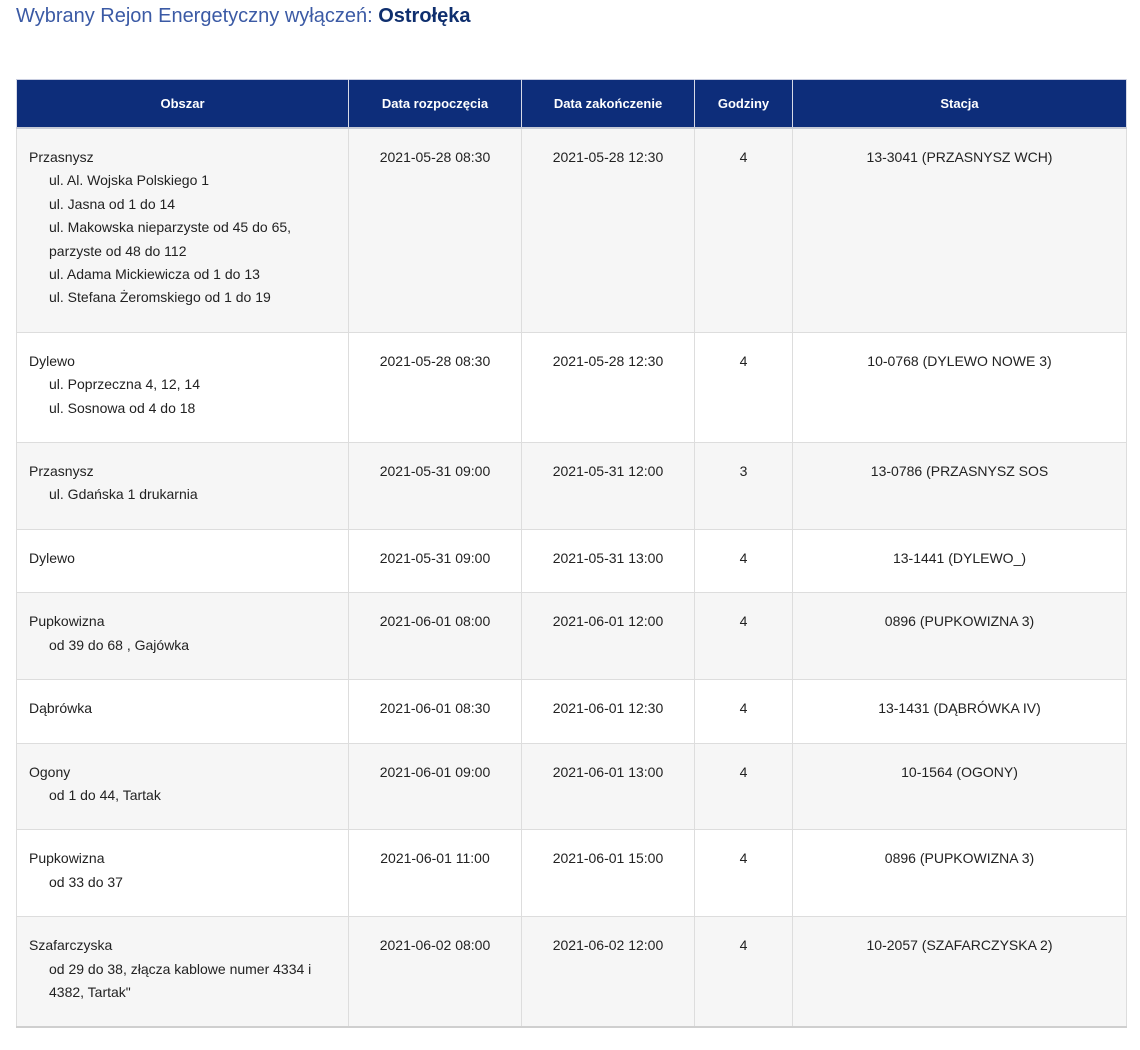 This screenshot has width=1140, height=1050. I want to click on area-cell: Przasnysz ul. Gdańska 1 drukarnia, so click(182, 486).